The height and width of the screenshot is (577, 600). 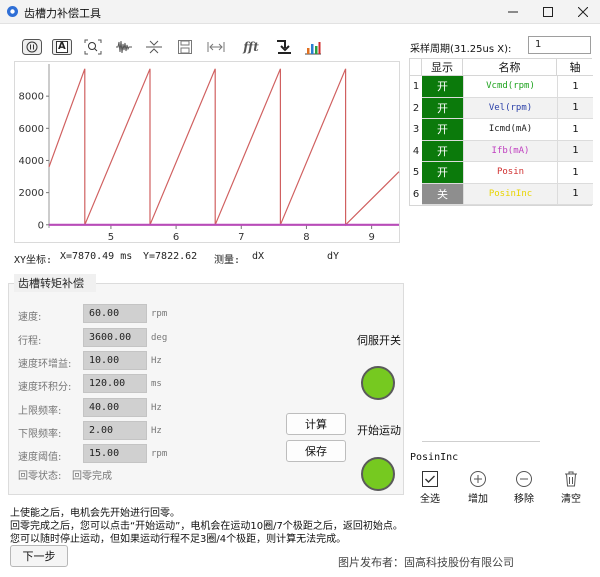 What do you see at coordinates (524, 479) in the screenshot?
I see `remove-icon` at bounding box center [524, 479].